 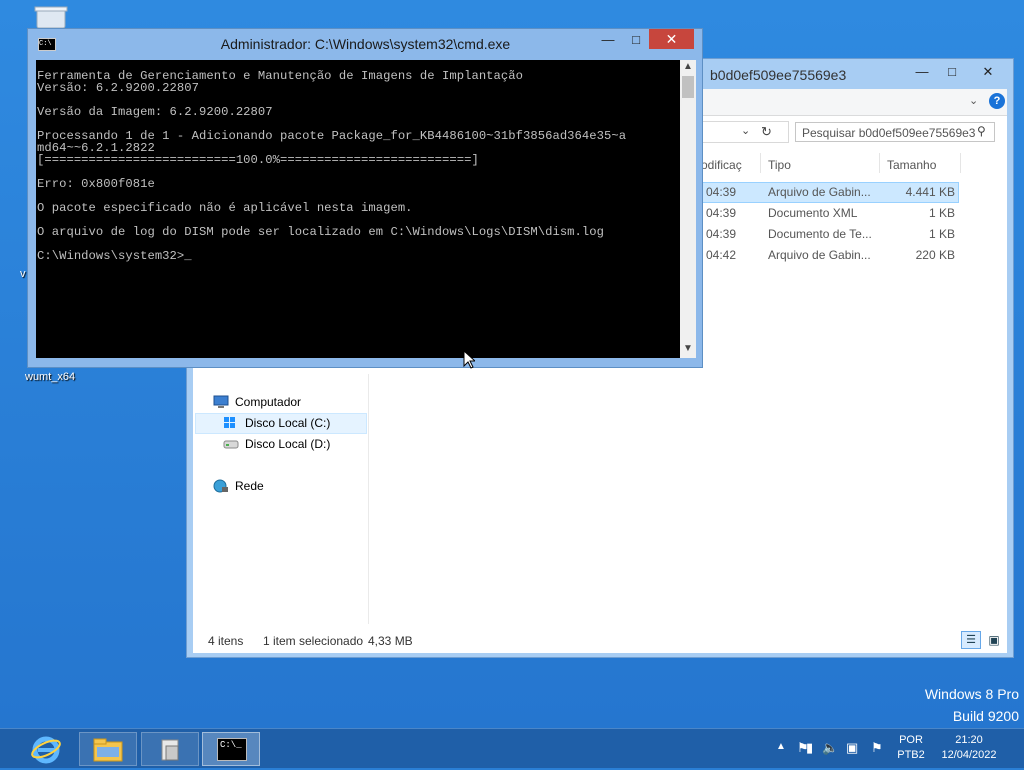 I want to click on input-language: POR PTB2, so click(x=911, y=748).